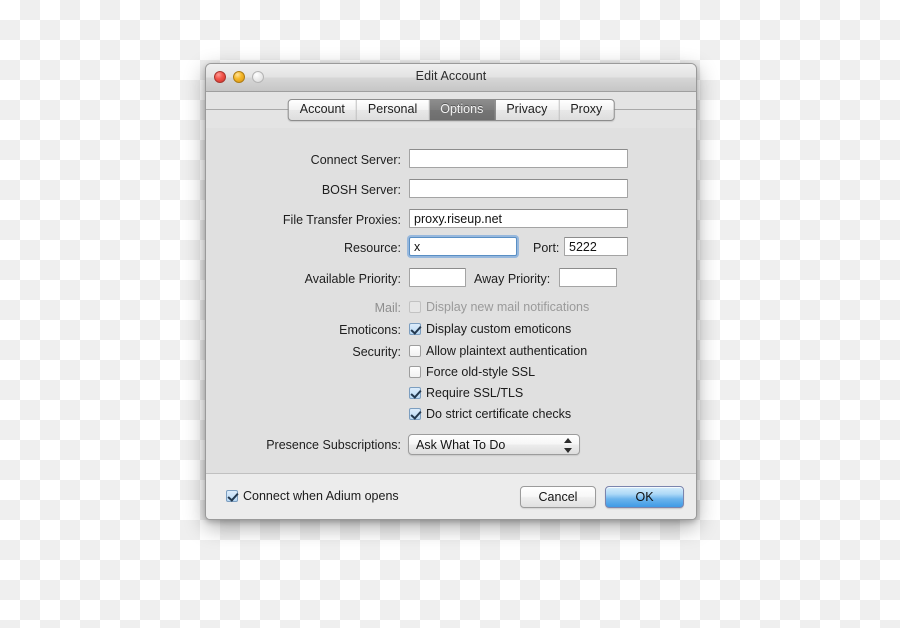  I want to click on away-priority-label: Away Priority:, so click(512, 279).